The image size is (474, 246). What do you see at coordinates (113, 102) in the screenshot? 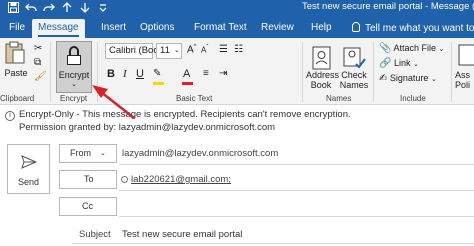
I see `annotation-arrow` at bounding box center [113, 102].